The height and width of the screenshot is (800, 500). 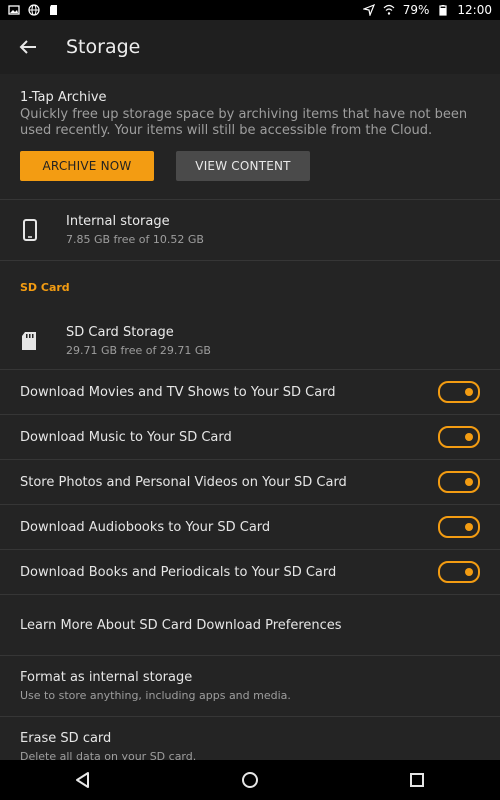 What do you see at coordinates (459, 527) in the screenshot?
I see `audiobooks-toggle-switch` at bounding box center [459, 527].